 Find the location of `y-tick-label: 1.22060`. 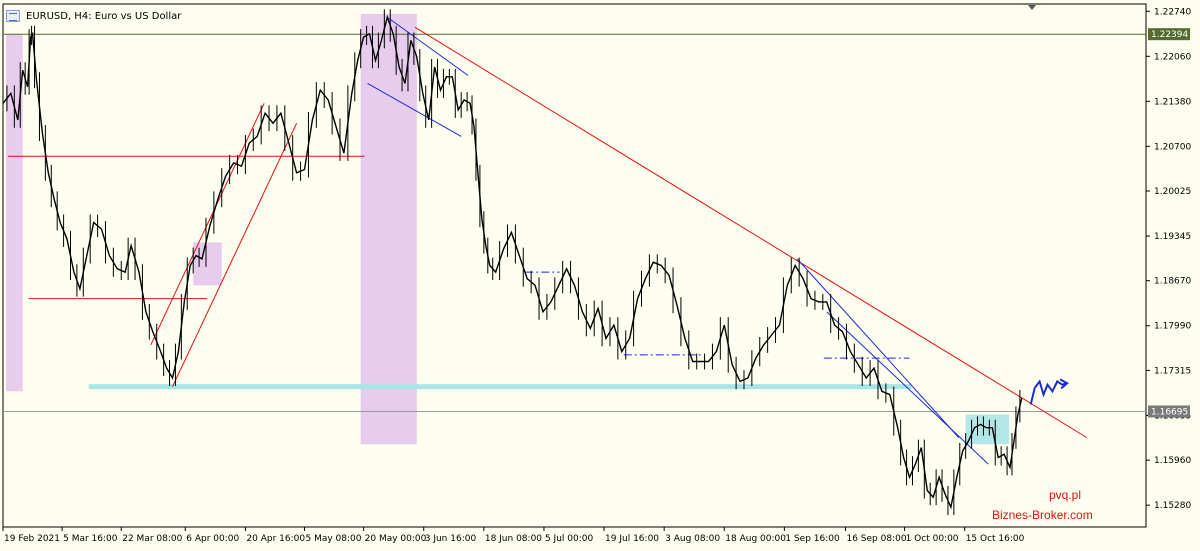

y-tick-label: 1.22060 is located at coordinates (1172, 57).